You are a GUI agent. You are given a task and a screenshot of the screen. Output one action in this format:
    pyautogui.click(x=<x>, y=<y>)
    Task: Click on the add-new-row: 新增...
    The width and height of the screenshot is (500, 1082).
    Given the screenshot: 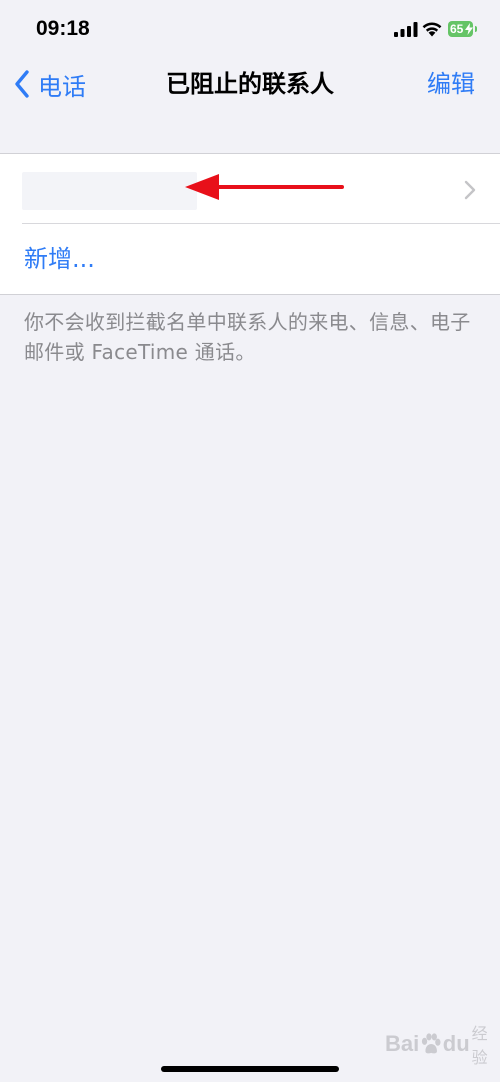 What is the action you would take?
    pyautogui.click(x=250, y=259)
    